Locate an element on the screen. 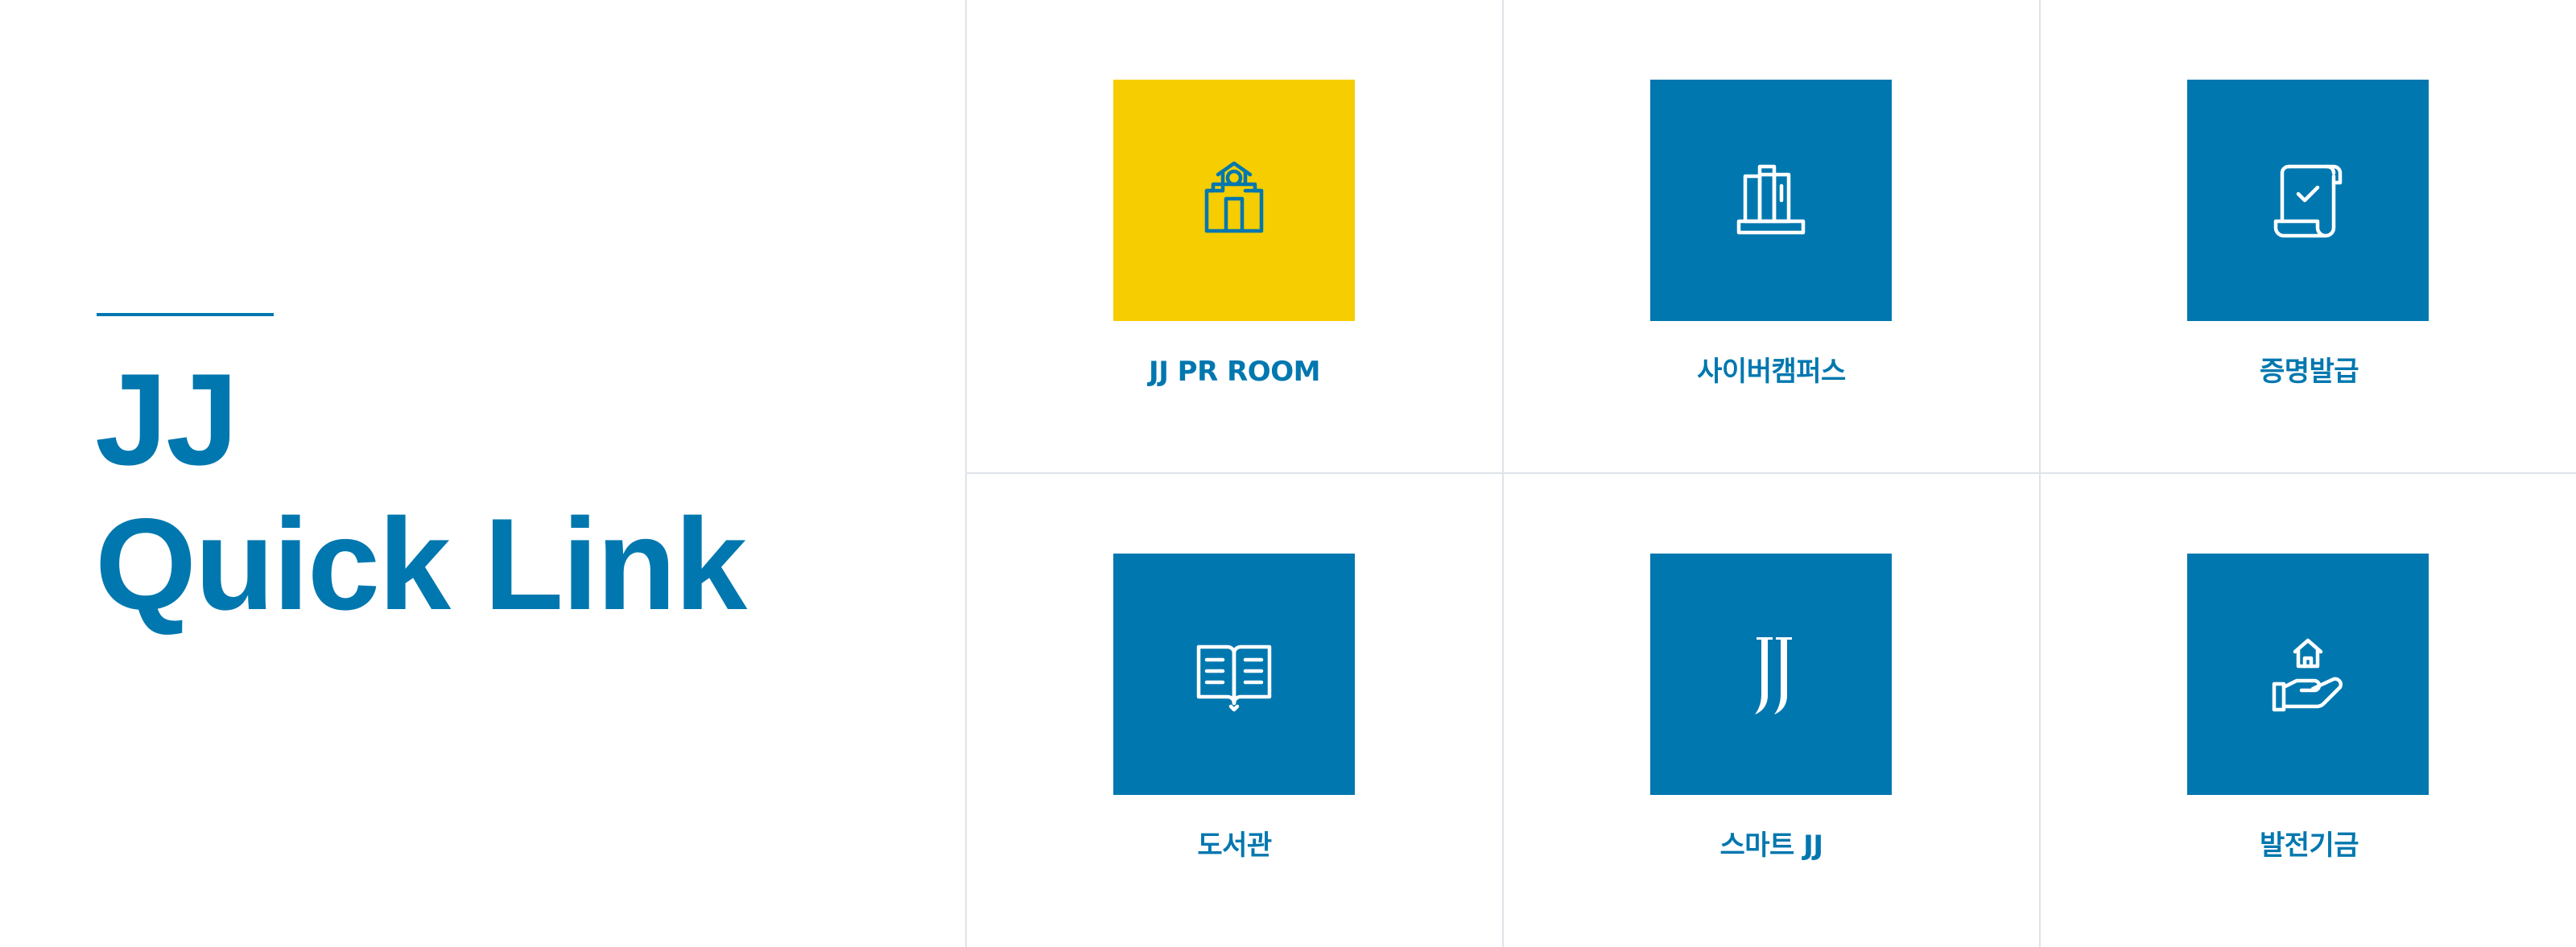  cyber-campus-icon-box is located at coordinates (1771, 200).